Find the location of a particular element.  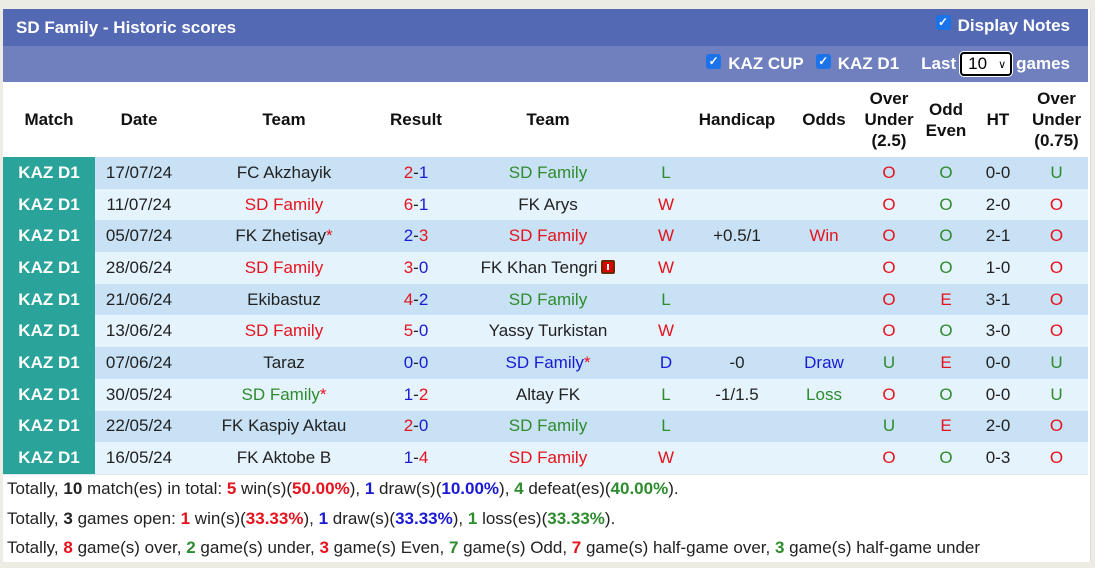

col-match: Match is located at coordinates (49, 119).